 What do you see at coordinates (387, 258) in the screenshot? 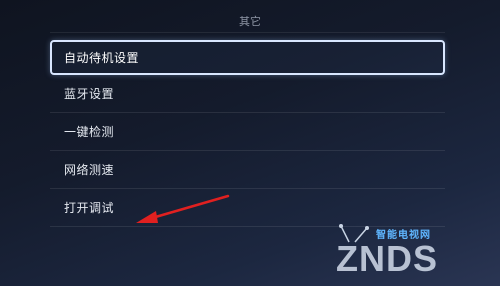
I see `watermark-brand: ZNDS` at bounding box center [387, 258].